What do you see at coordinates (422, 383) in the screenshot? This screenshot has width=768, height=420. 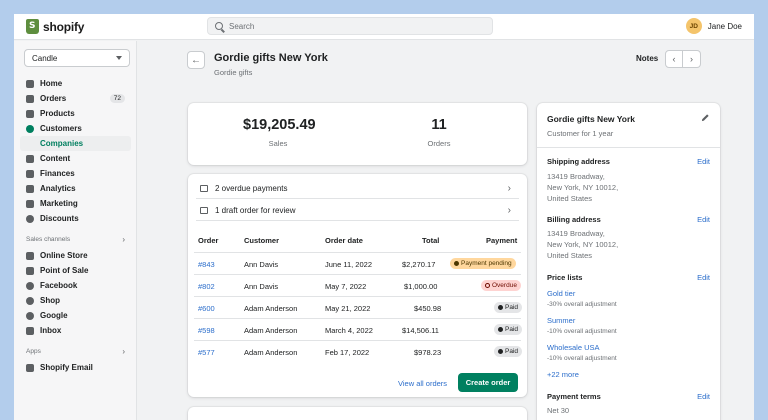 I see `view-all-orders-link: View all orders` at bounding box center [422, 383].